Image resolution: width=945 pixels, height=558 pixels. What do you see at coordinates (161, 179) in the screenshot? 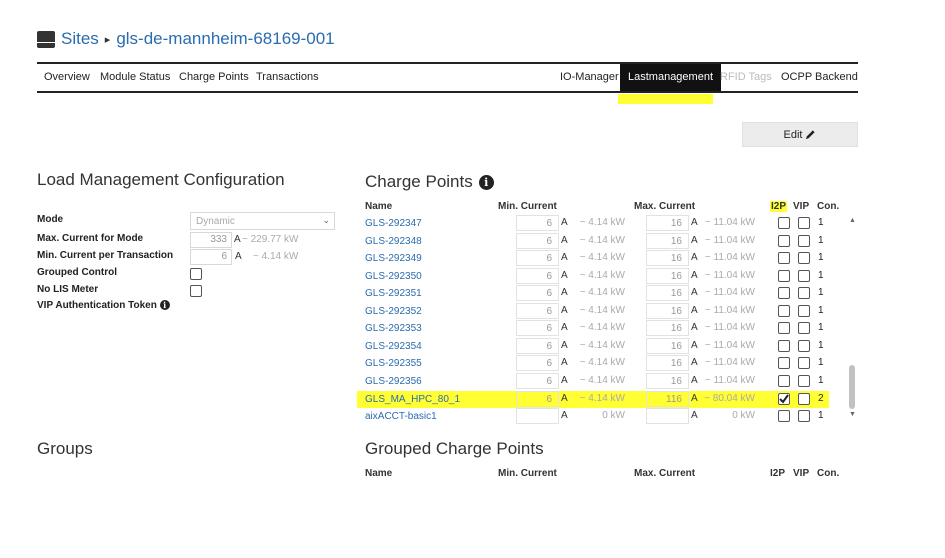
I see `load-management-title: Load Management Configuration` at bounding box center [161, 179].